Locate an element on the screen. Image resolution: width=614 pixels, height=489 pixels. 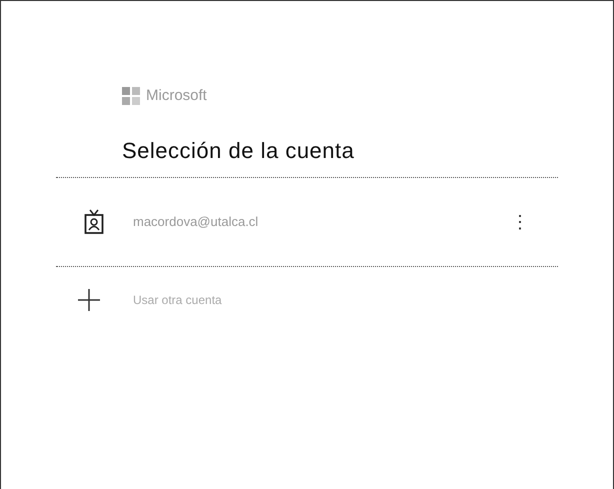
plus-icon is located at coordinates (89, 300).